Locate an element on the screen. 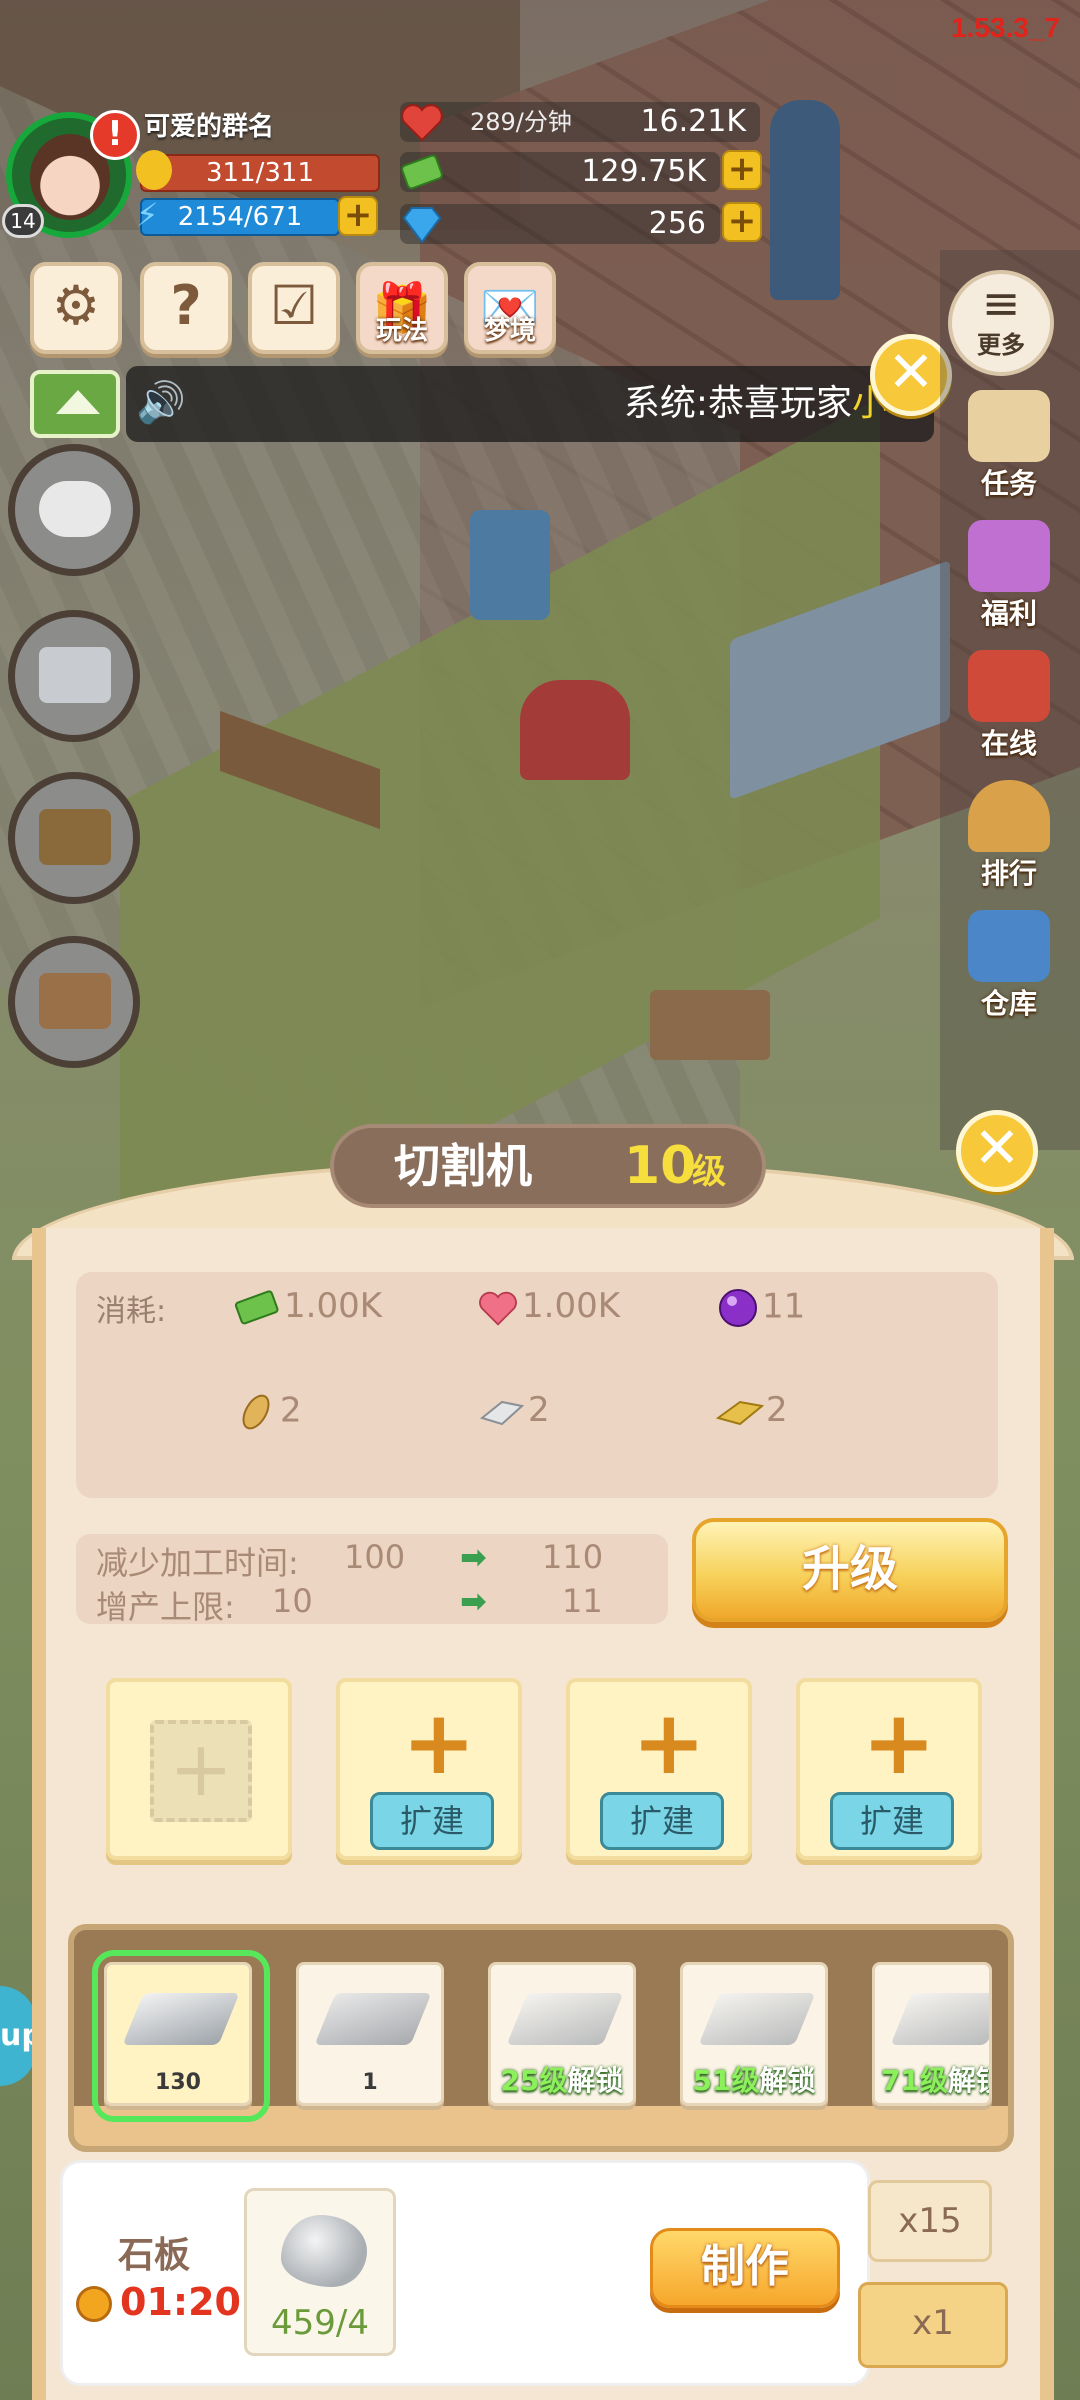  multiplier-x15-button: x15 is located at coordinates (930, 2221).